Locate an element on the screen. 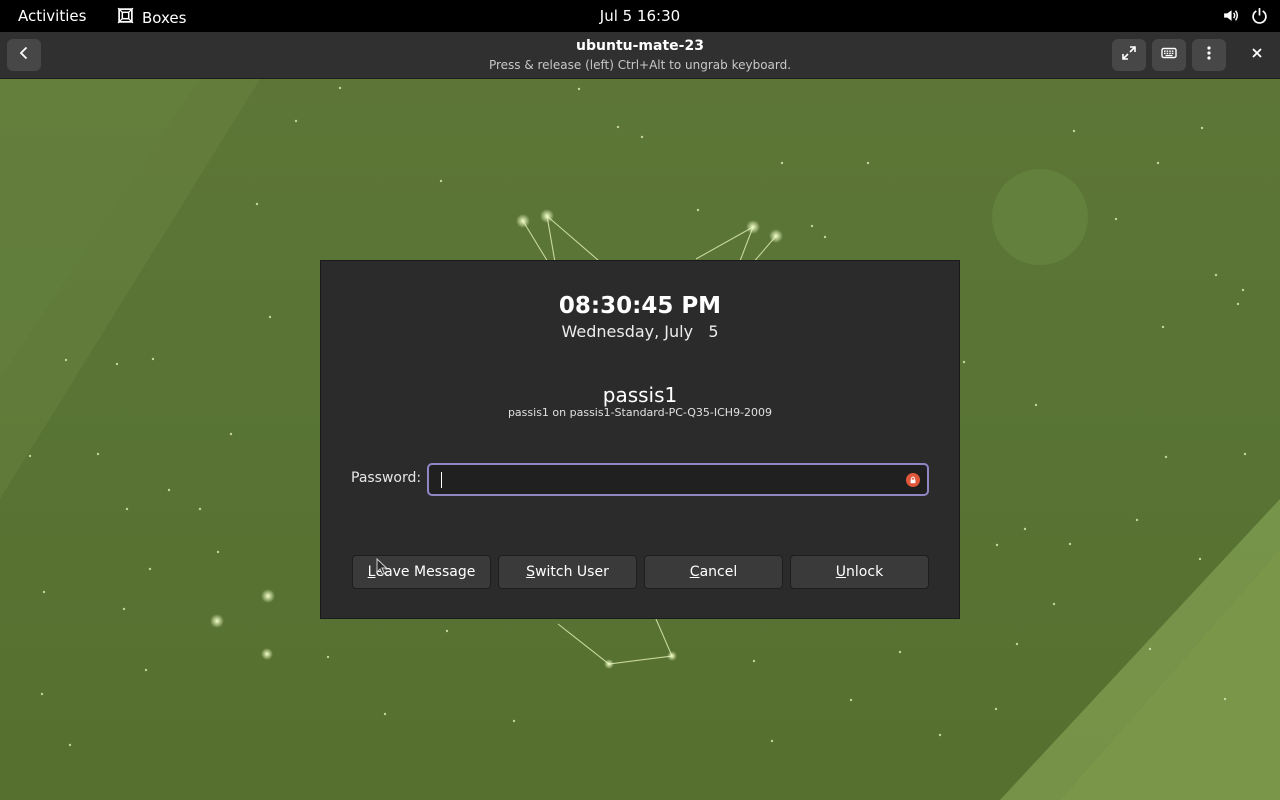 This screenshot has height=800, width=1280. lock-time: 08:30:45 PM is located at coordinates (640, 306).